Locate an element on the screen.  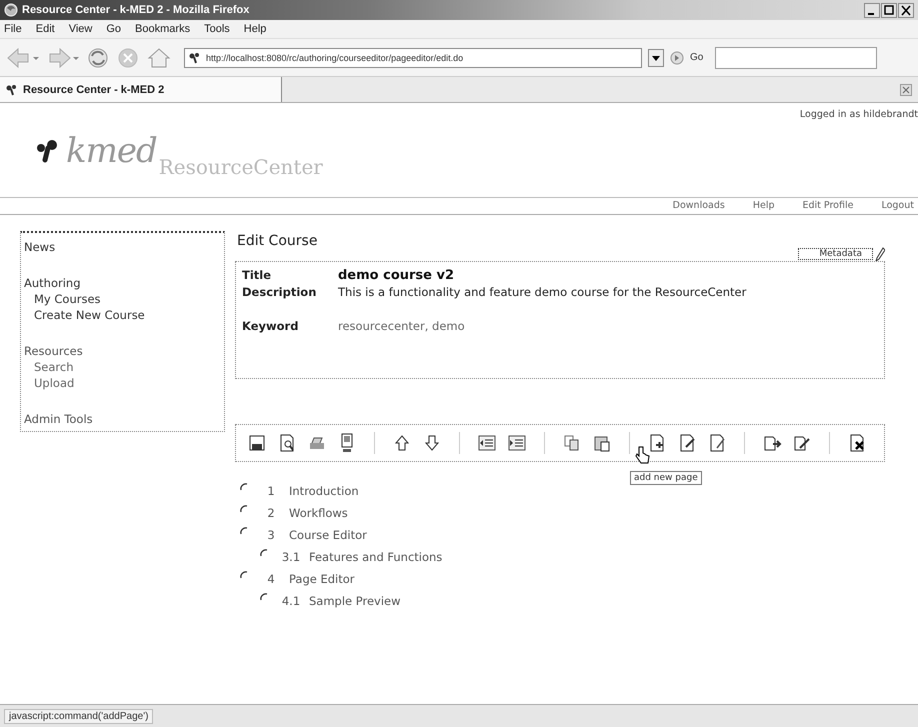
menu-item: File is located at coordinates (13, 29).